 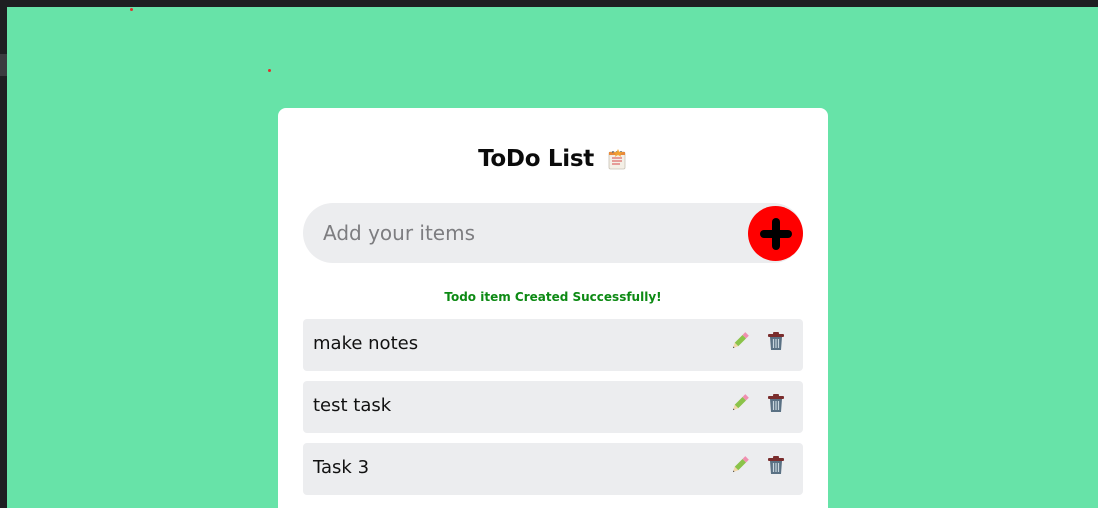 What do you see at coordinates (366, 343) in the screenshot?
I see `item-label: make notes` at bounding box center [366, 343].